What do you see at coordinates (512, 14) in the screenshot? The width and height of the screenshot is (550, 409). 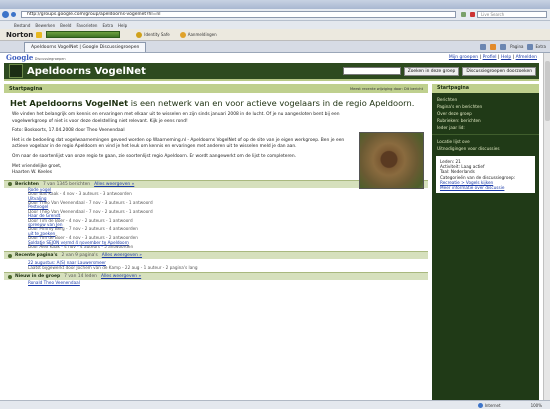 I see `search-input: Live Search` at bounding box center [512, 14].